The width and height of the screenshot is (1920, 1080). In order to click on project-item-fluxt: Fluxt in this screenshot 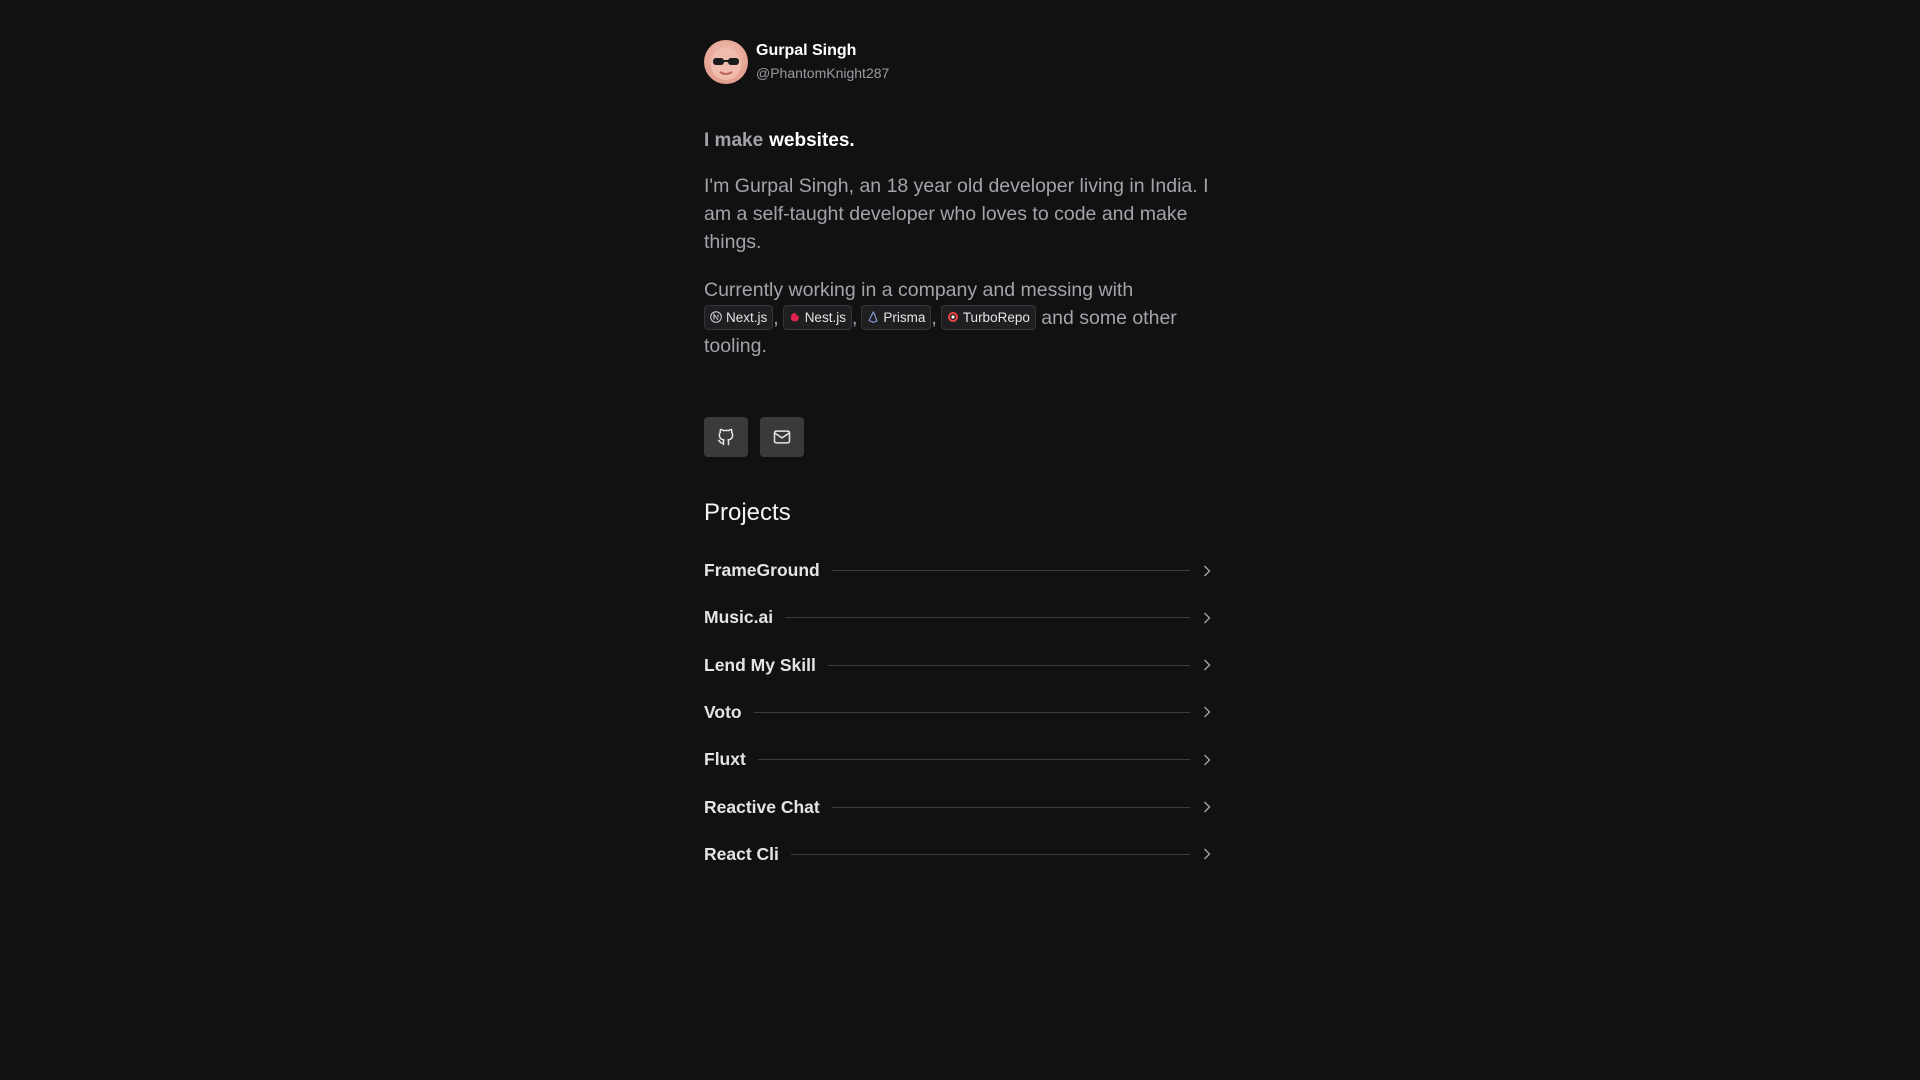, I will do `click(959, 759)`.